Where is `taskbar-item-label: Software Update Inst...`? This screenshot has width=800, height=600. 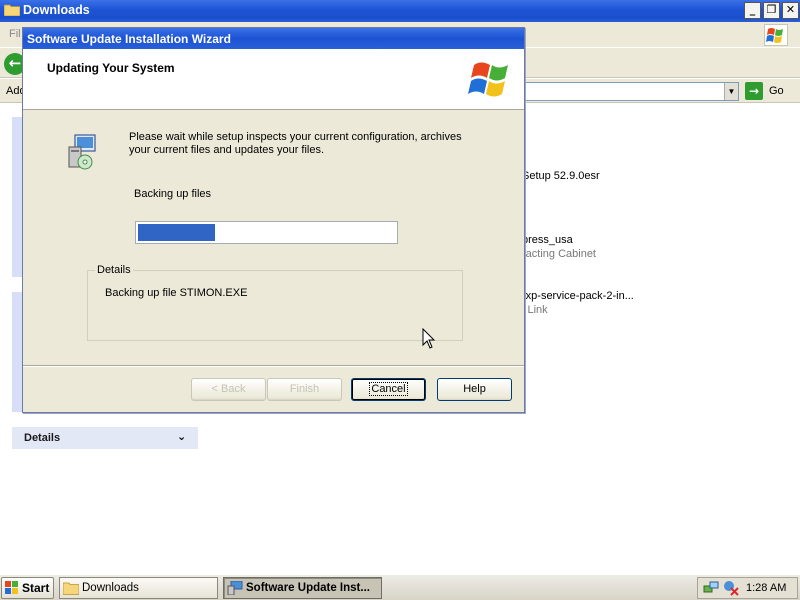 taskbar-item-label: Software Update Inst... is located at coordinates (308, 588).